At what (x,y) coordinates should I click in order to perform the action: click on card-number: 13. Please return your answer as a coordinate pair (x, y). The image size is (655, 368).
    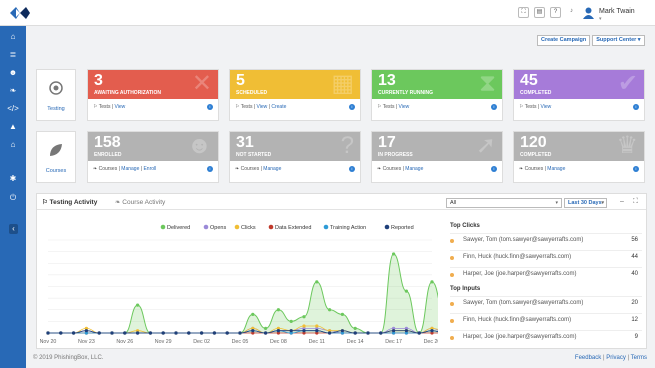
    Looking at the image, I should click on (387, 80).